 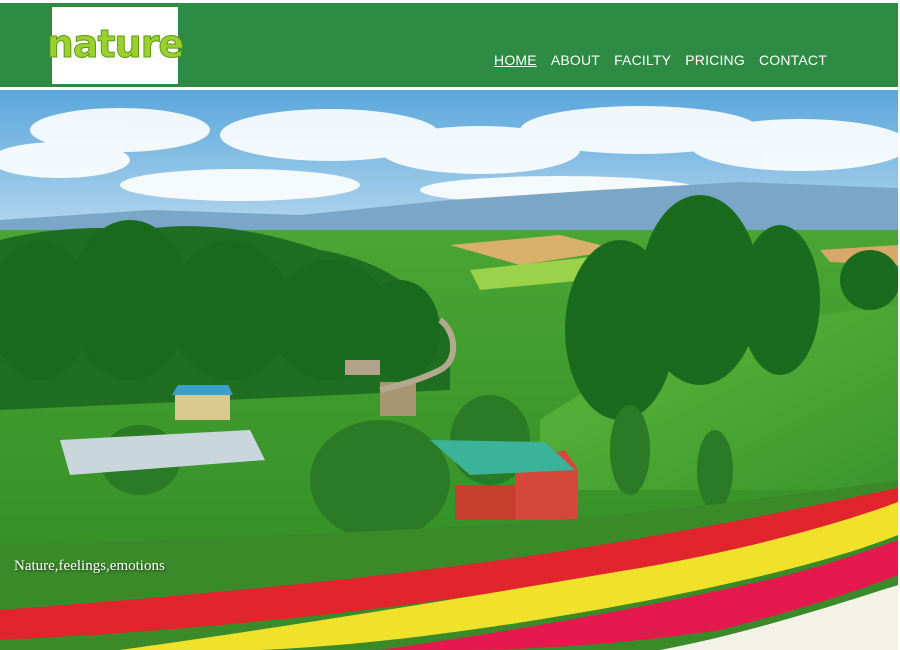 What do you see at coordinates (575, 60) in the screenshot?
I see `nav-about: ABOUT` at bounding box center [575, 60].